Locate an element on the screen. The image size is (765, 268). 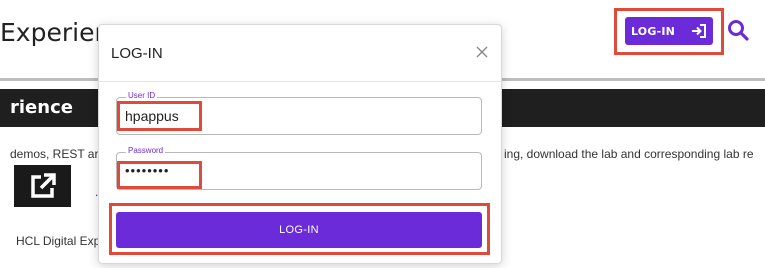
password-label: Password is located at coordinates (146, 150).